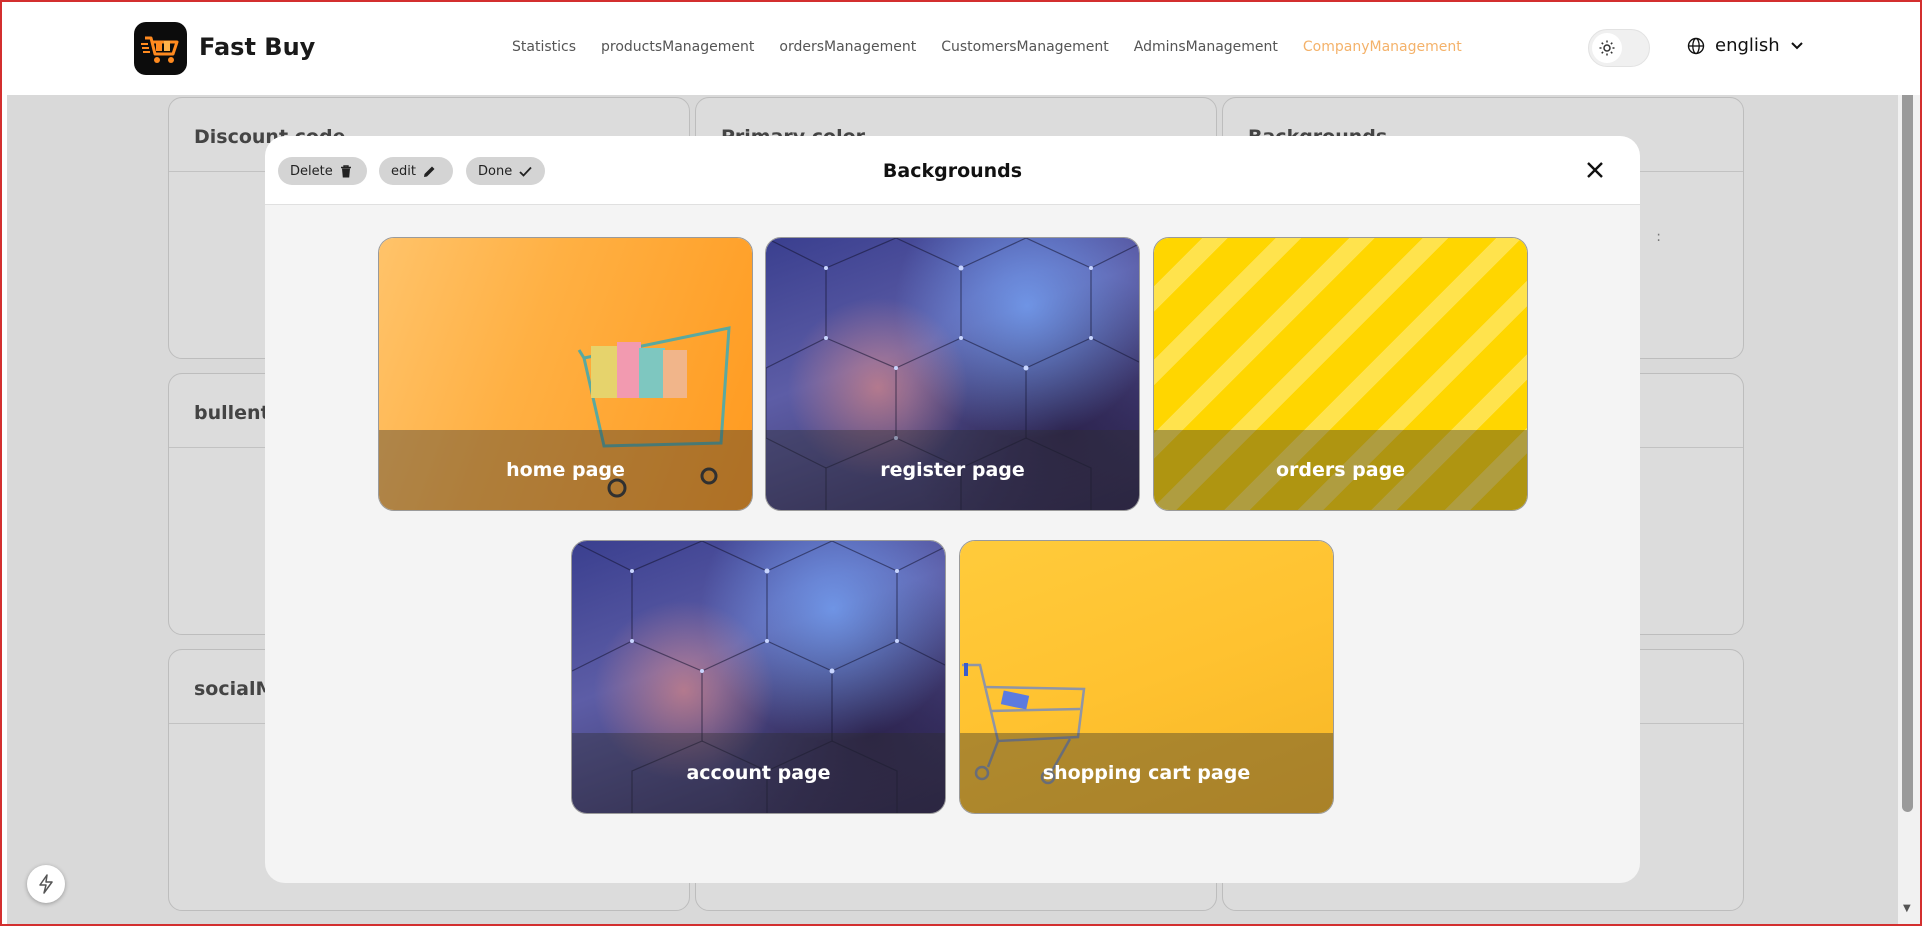 This screenshot has width=1922, height=926. I want to click on modal-title: Backgrounds, so click(952, 171).